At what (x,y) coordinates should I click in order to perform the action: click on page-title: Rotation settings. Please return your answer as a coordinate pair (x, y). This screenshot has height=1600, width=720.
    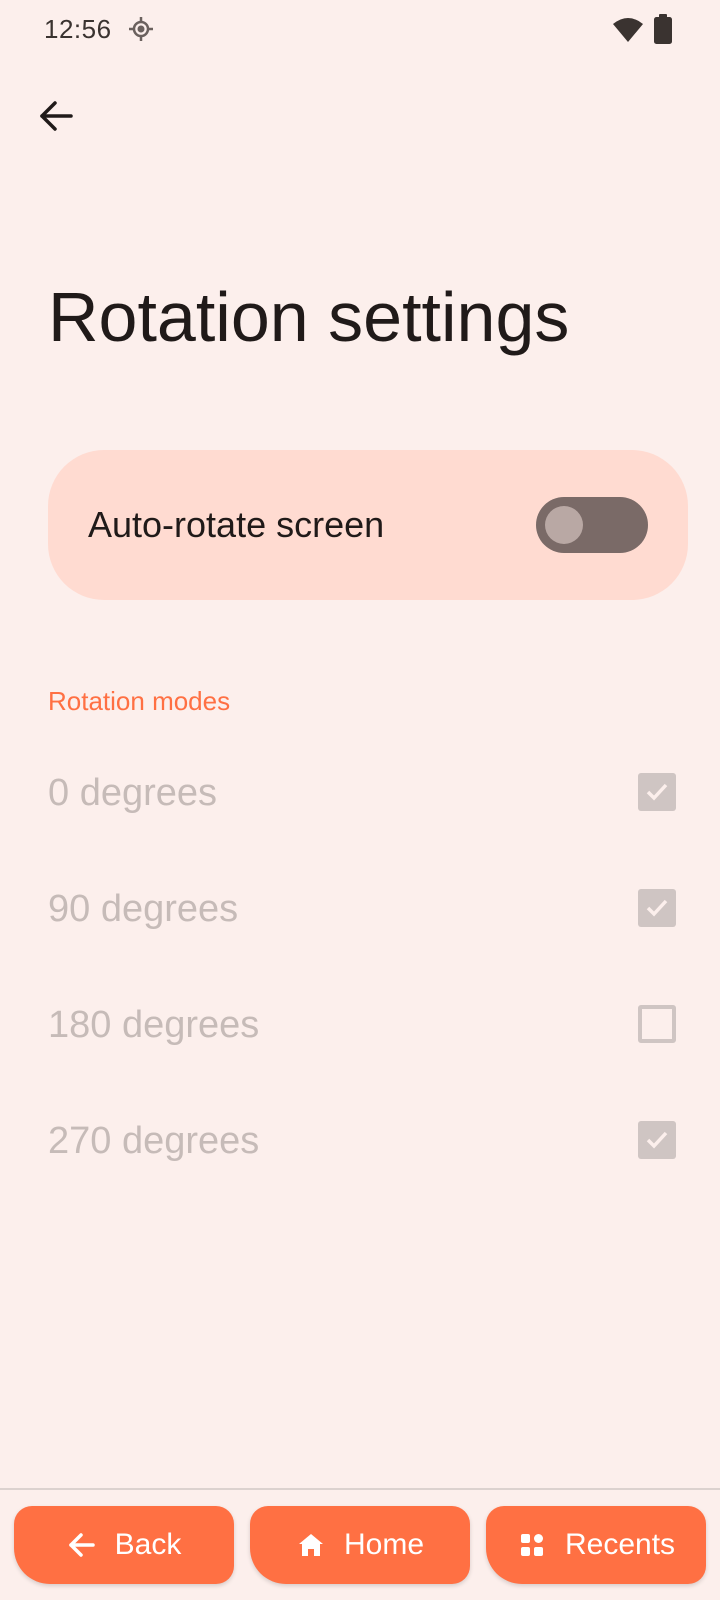
    Looking at the image, I should click on (309, 317).